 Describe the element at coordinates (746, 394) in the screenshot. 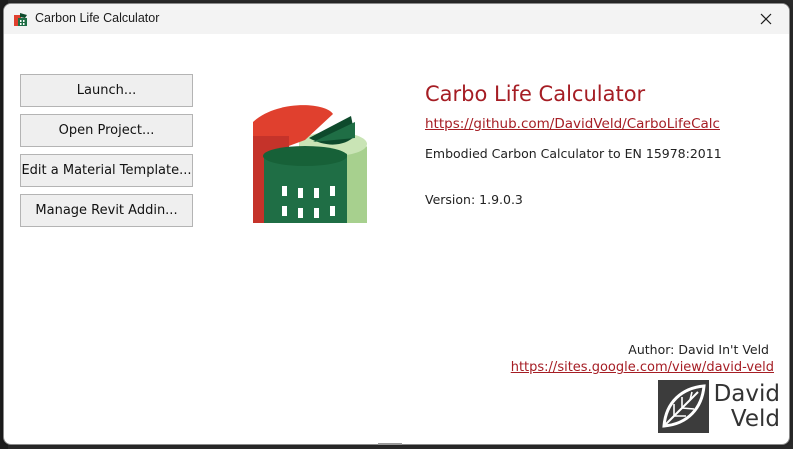

I see `brand-first-name: David` at that location.